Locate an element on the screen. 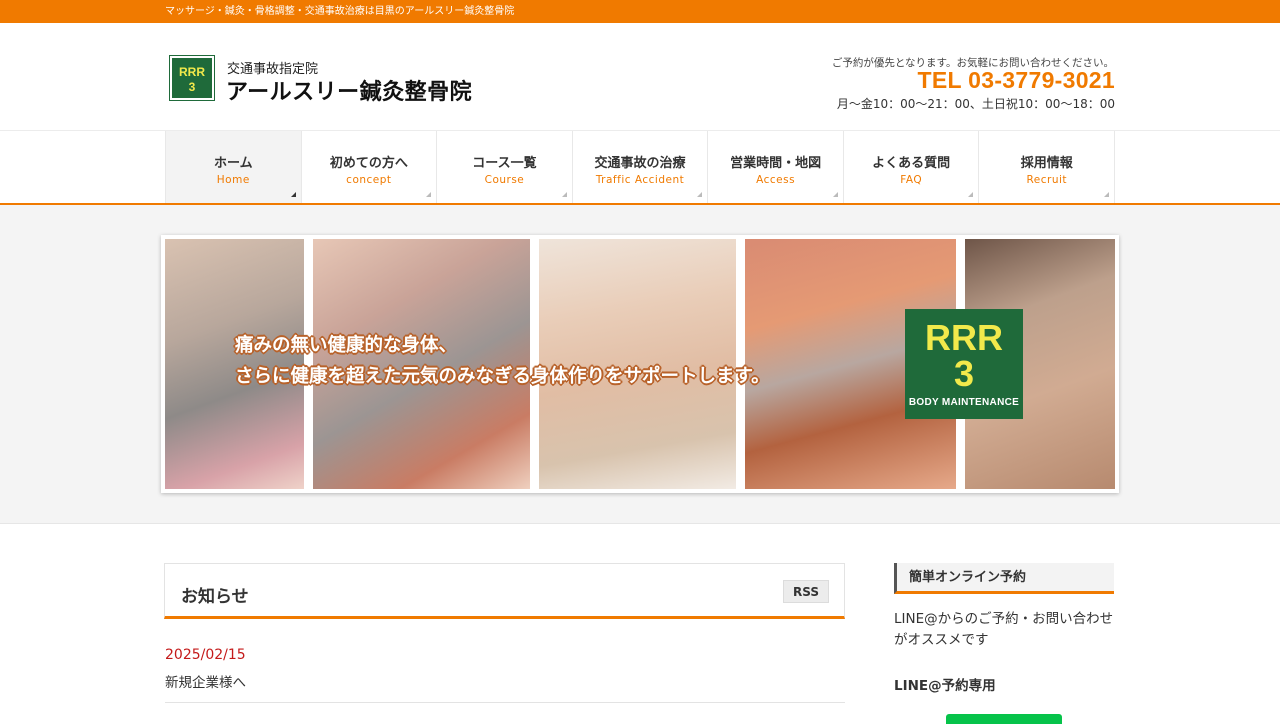 The height and width of the screenshot is (724, 1280). top-tagline-bar: マッサージ・鍼灸・骨格調整・交通事故治療は目黒のアールスリー鍼灸整骨院 is located at coordinates (640, 11).